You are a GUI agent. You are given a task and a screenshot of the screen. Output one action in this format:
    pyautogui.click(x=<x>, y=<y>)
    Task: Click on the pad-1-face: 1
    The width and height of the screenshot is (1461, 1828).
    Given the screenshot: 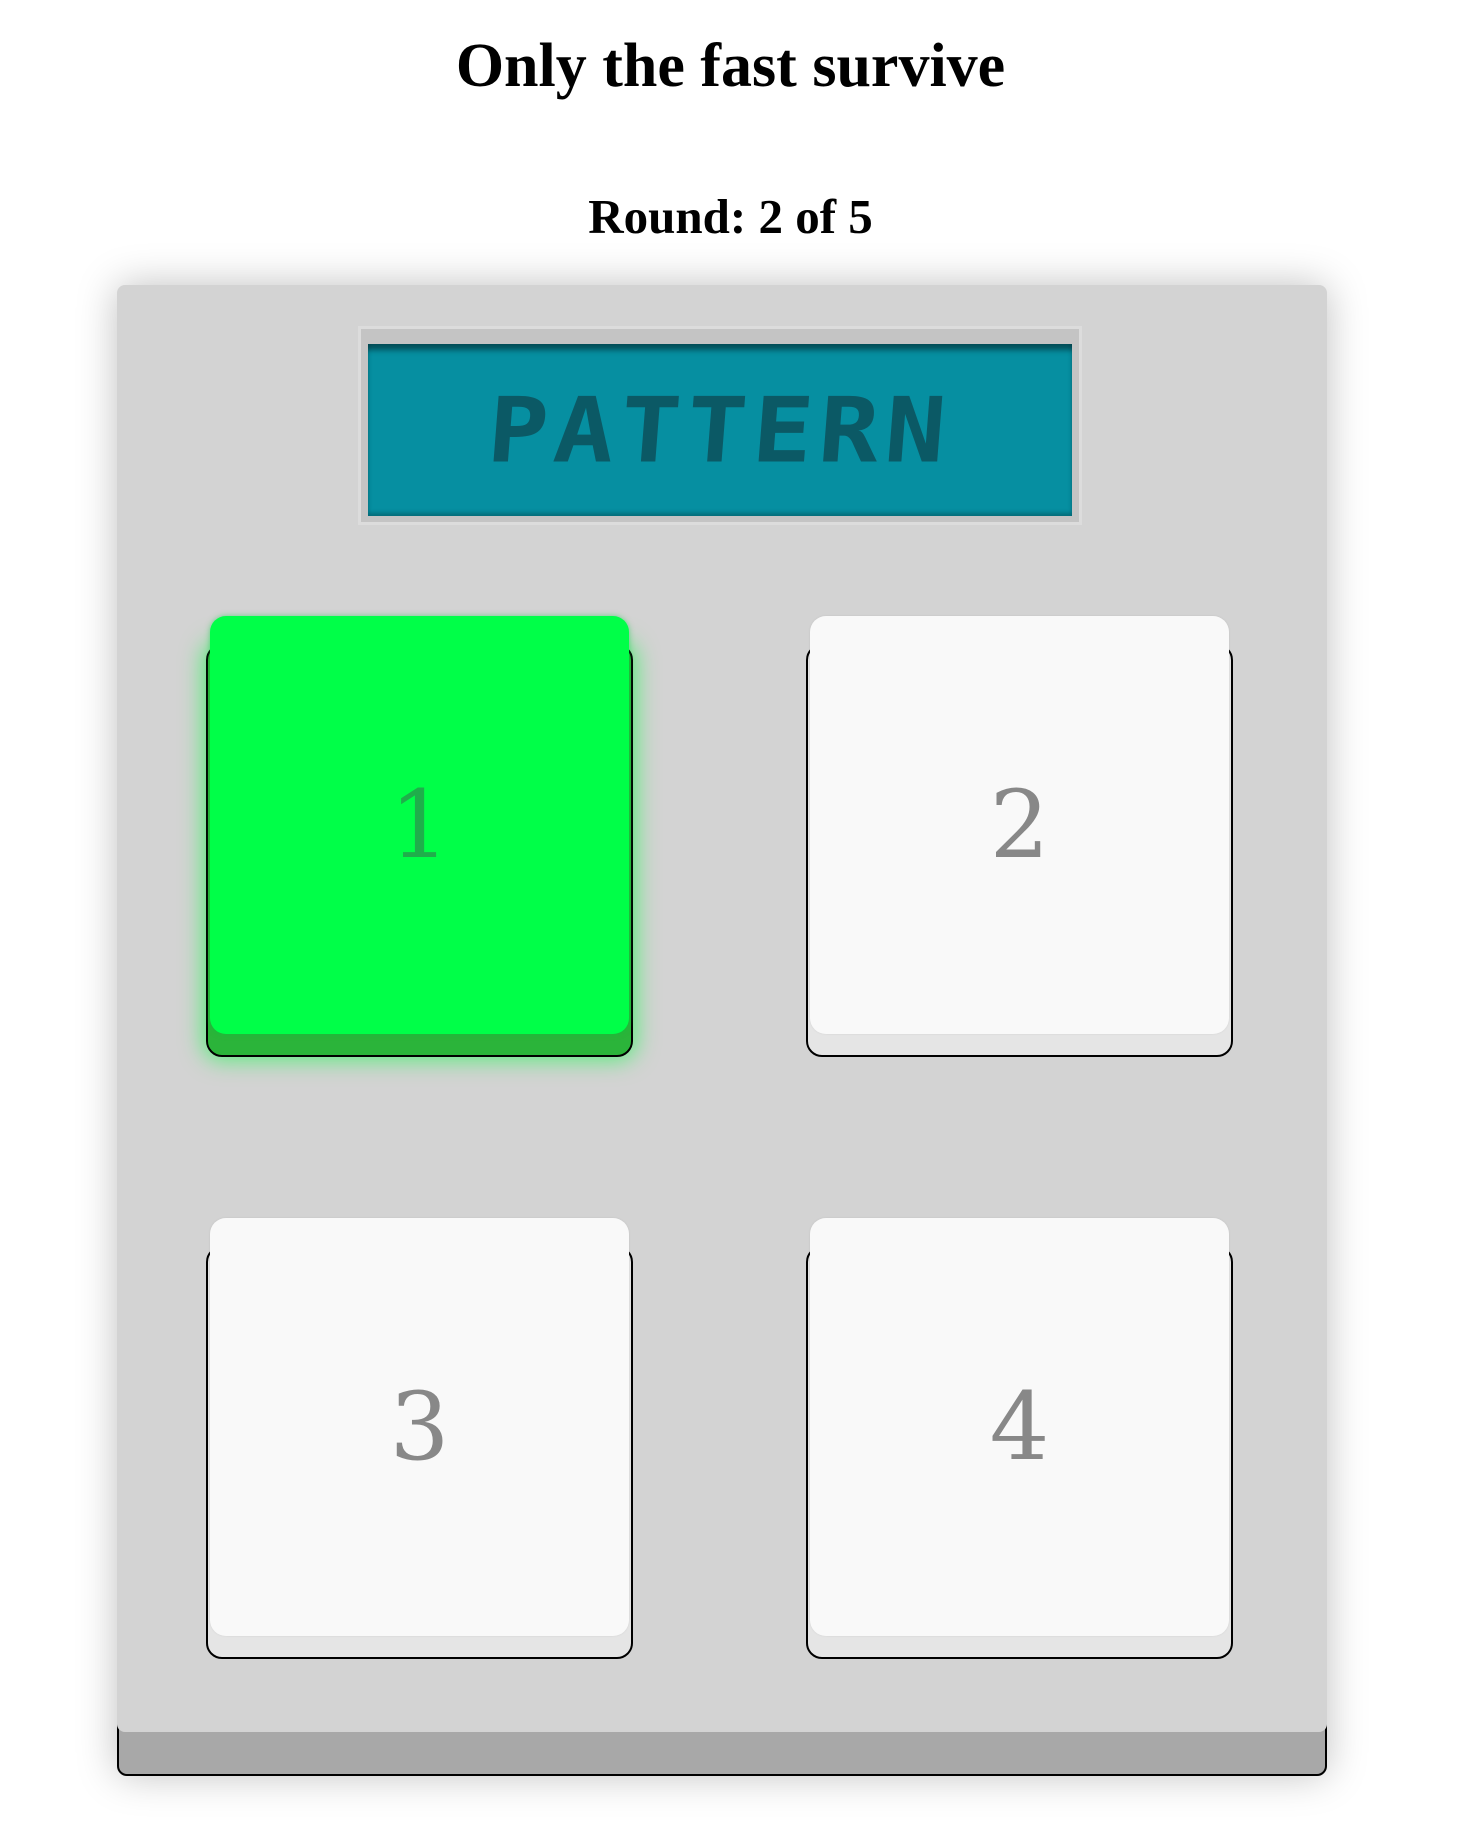 What is the action you would take?
    pyautogui.click(x=419, y=825)
    